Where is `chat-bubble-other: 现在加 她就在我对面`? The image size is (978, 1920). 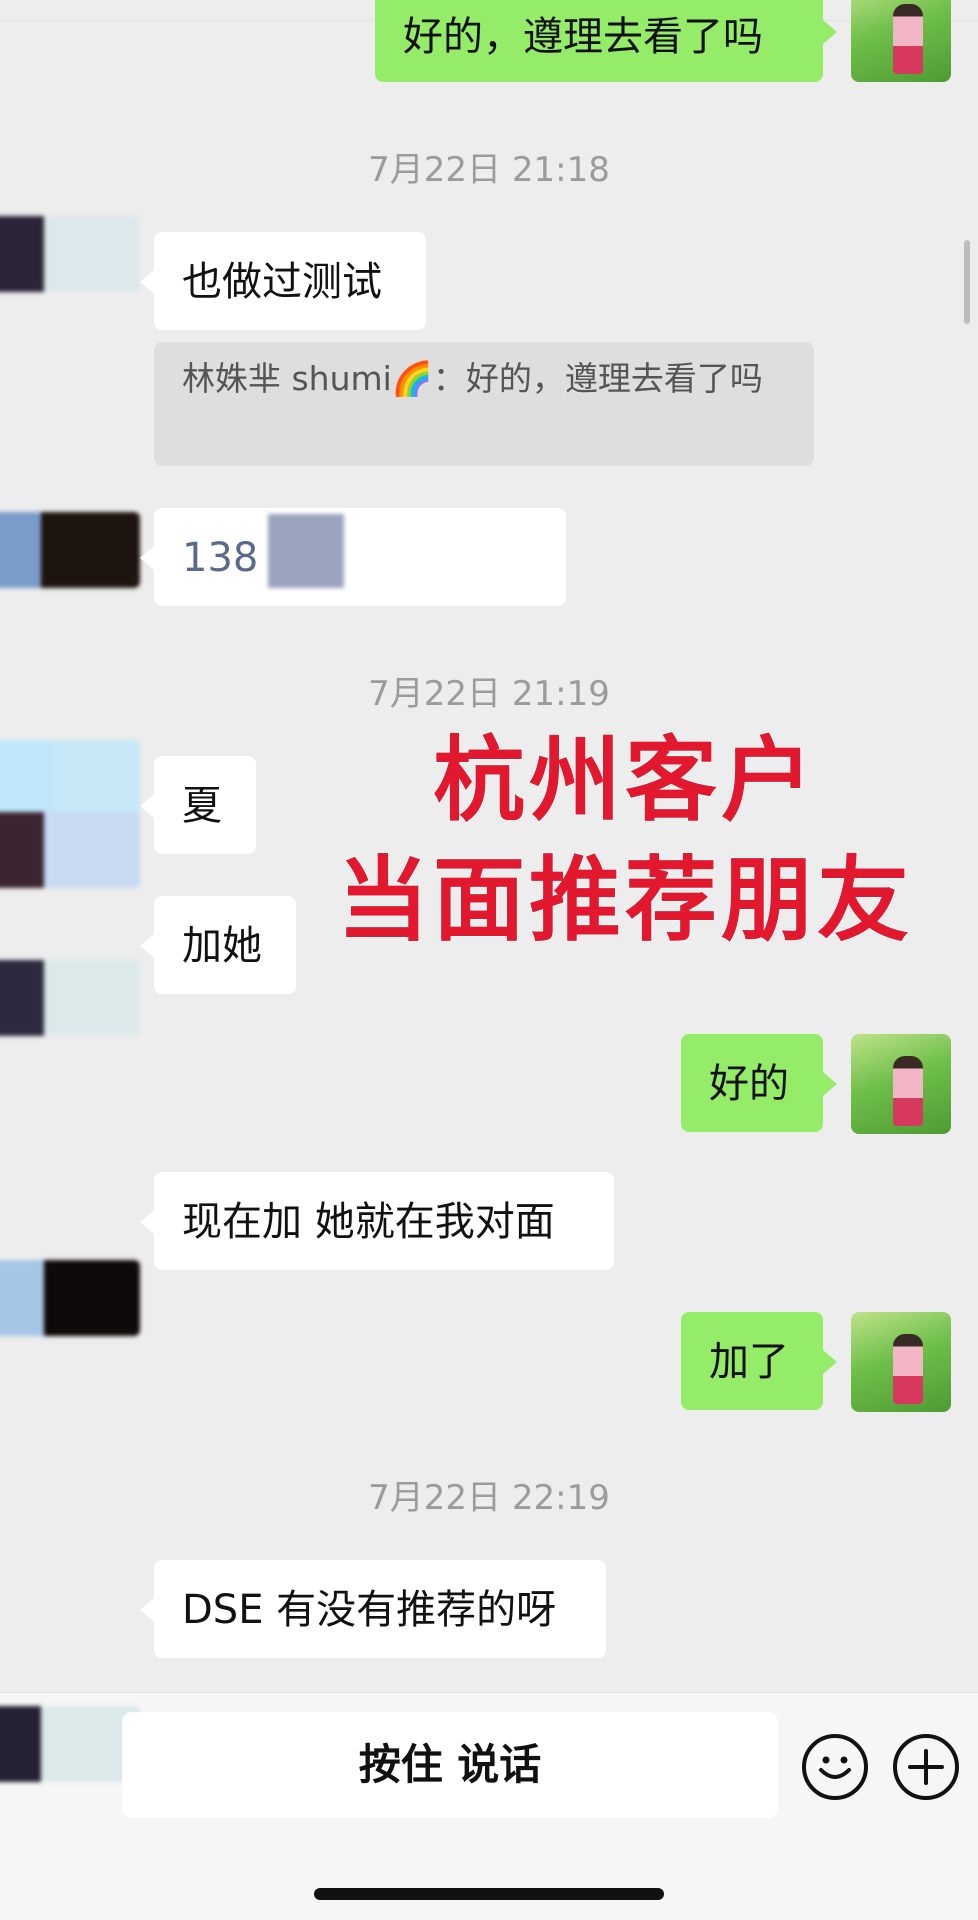 chat-bubble-other: 现在加 她就在我对面 is located at coordinates (377, 1221).